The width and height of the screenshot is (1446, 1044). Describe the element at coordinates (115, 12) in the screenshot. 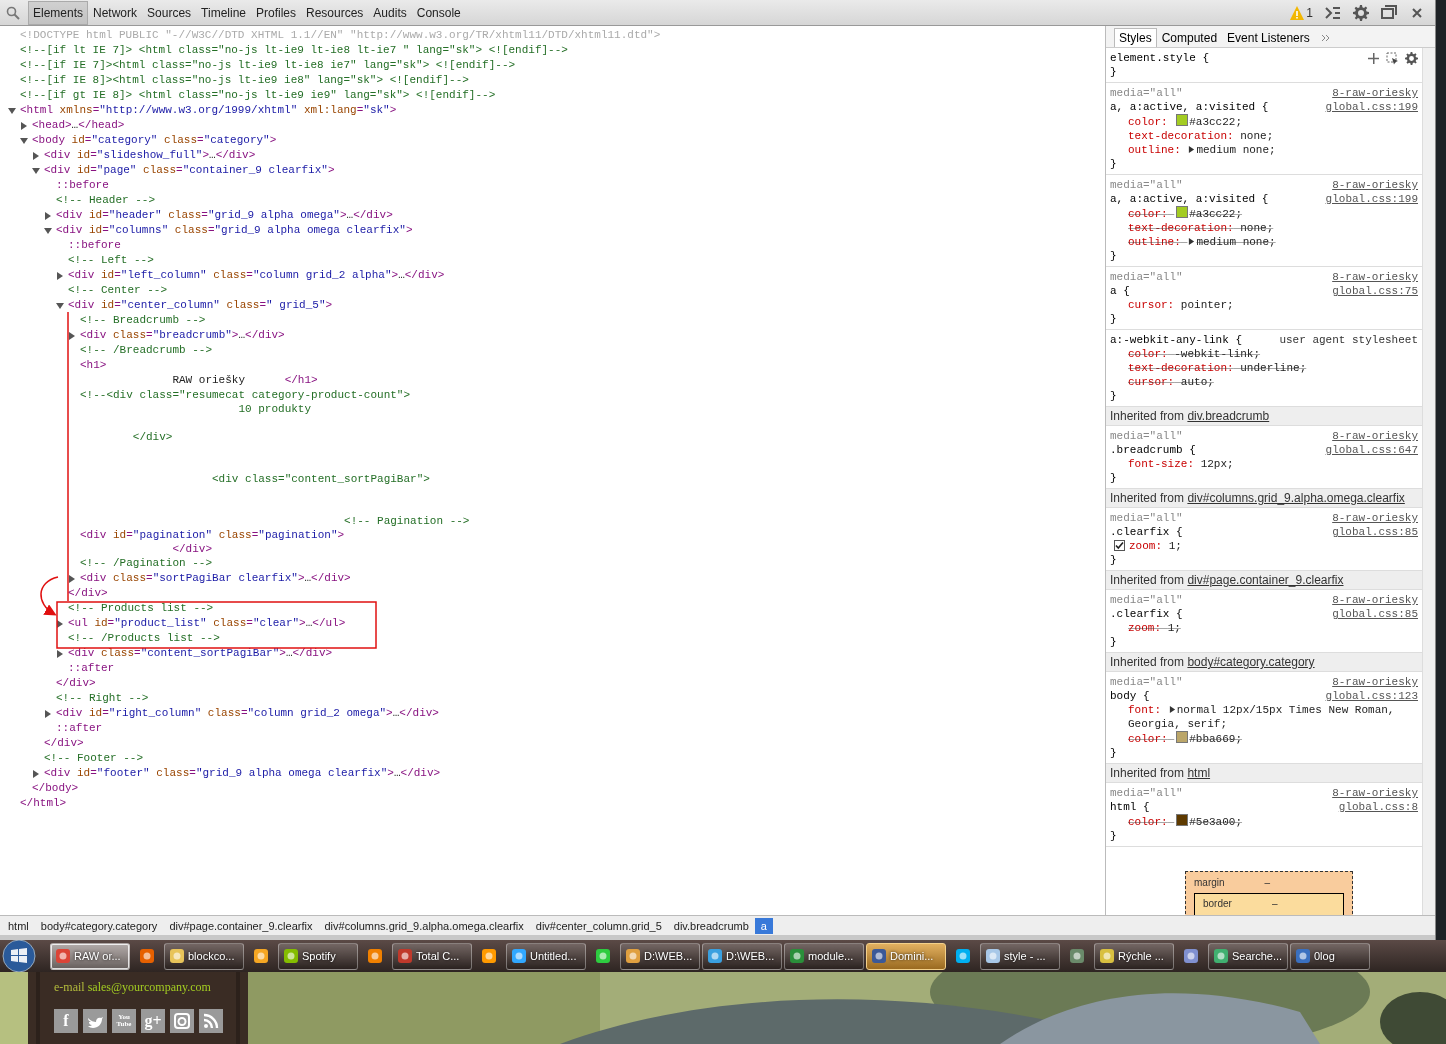

I see `panel-tab: Network` at that location.